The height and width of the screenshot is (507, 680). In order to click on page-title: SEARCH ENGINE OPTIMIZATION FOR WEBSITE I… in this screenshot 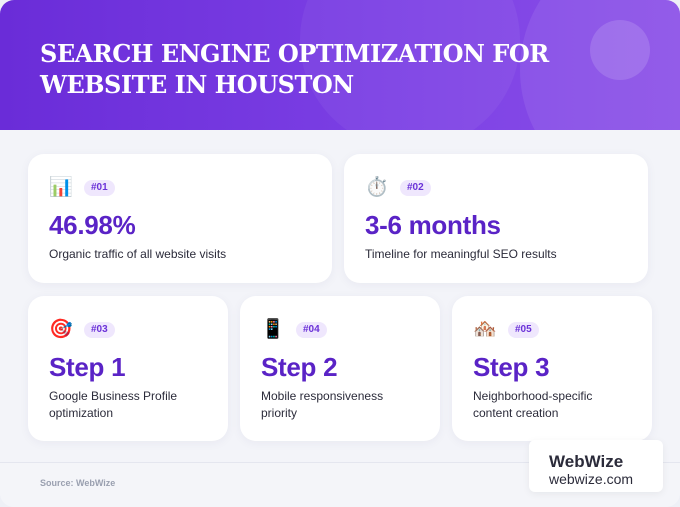, I will do `click(294, 69)`.